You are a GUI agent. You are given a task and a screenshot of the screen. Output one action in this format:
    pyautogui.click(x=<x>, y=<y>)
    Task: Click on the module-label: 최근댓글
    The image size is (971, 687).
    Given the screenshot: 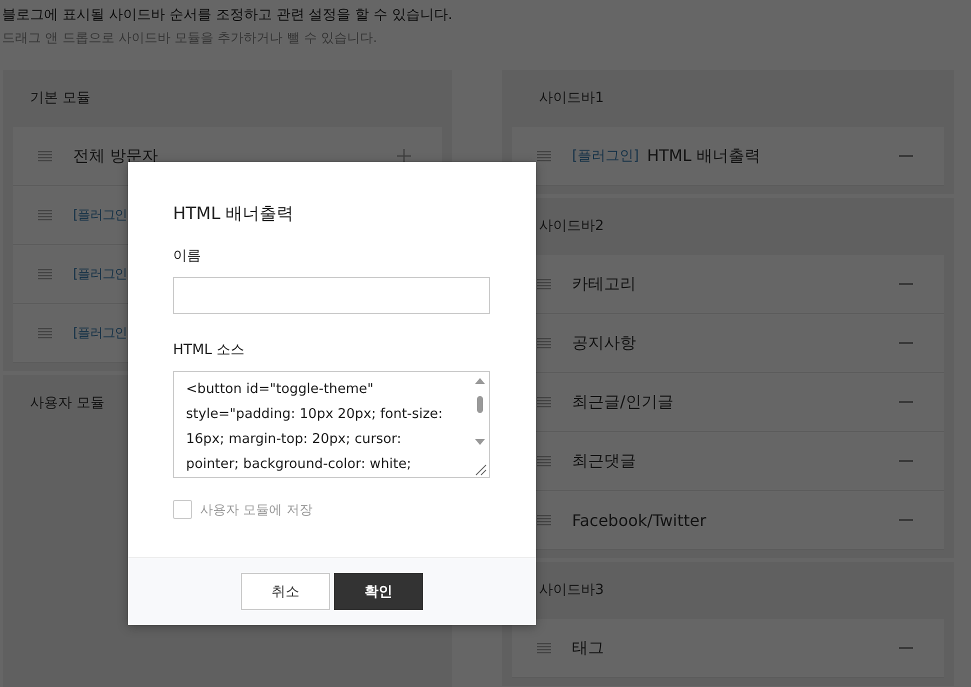 What is the action you would take?
    pyautogui.click(x=604, y=461)
    